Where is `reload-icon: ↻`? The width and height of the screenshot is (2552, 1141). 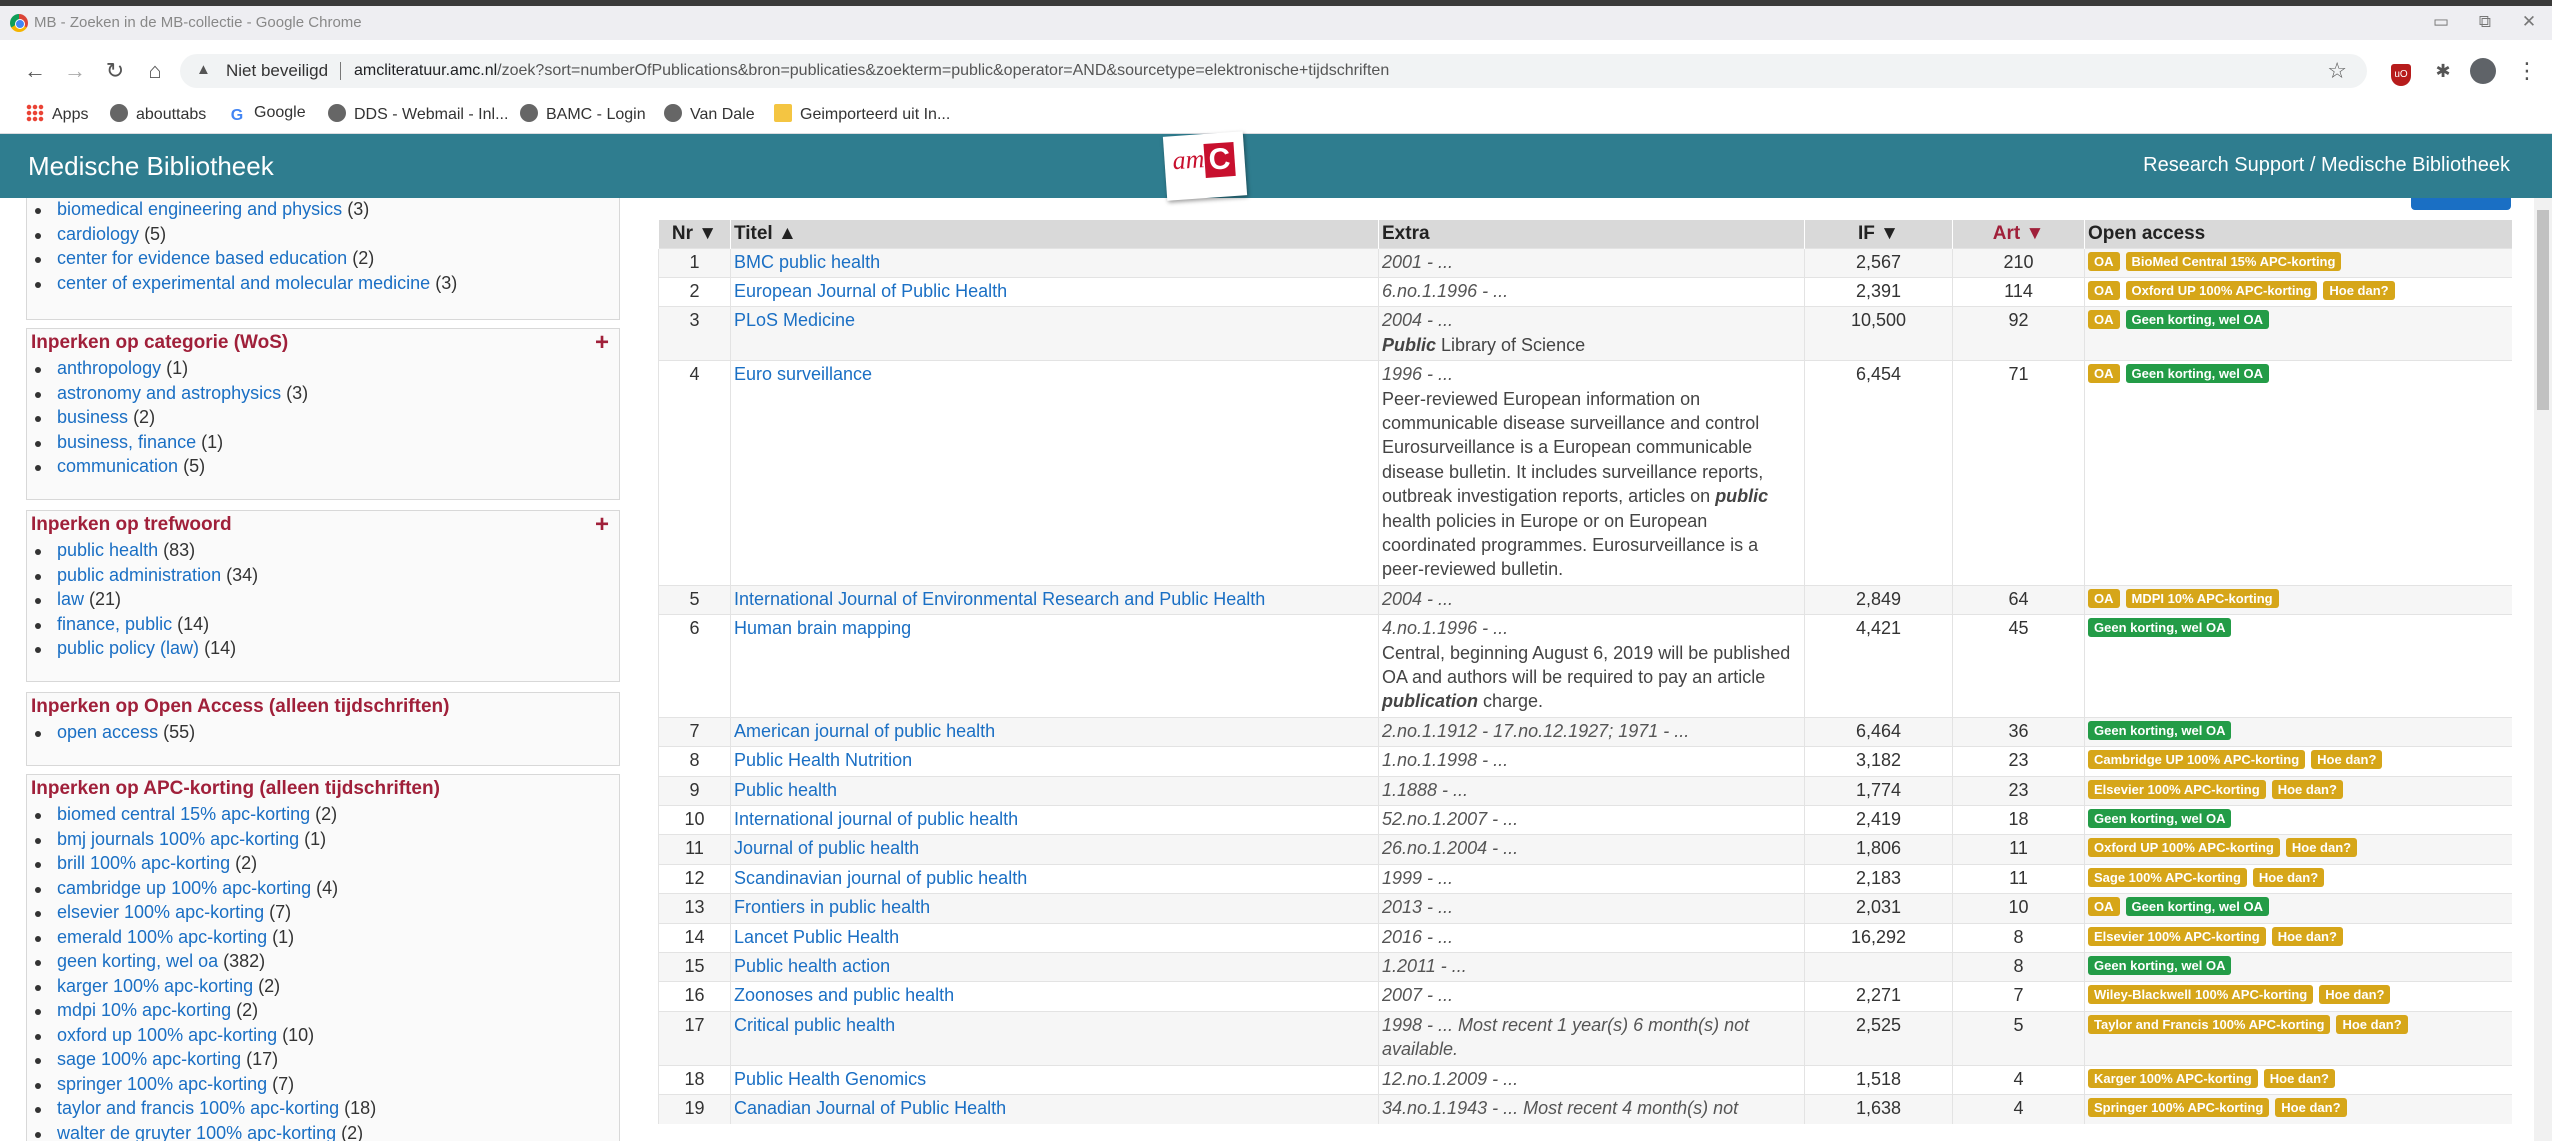
reload-icon: ↻ is located at coordinates (115, 71).